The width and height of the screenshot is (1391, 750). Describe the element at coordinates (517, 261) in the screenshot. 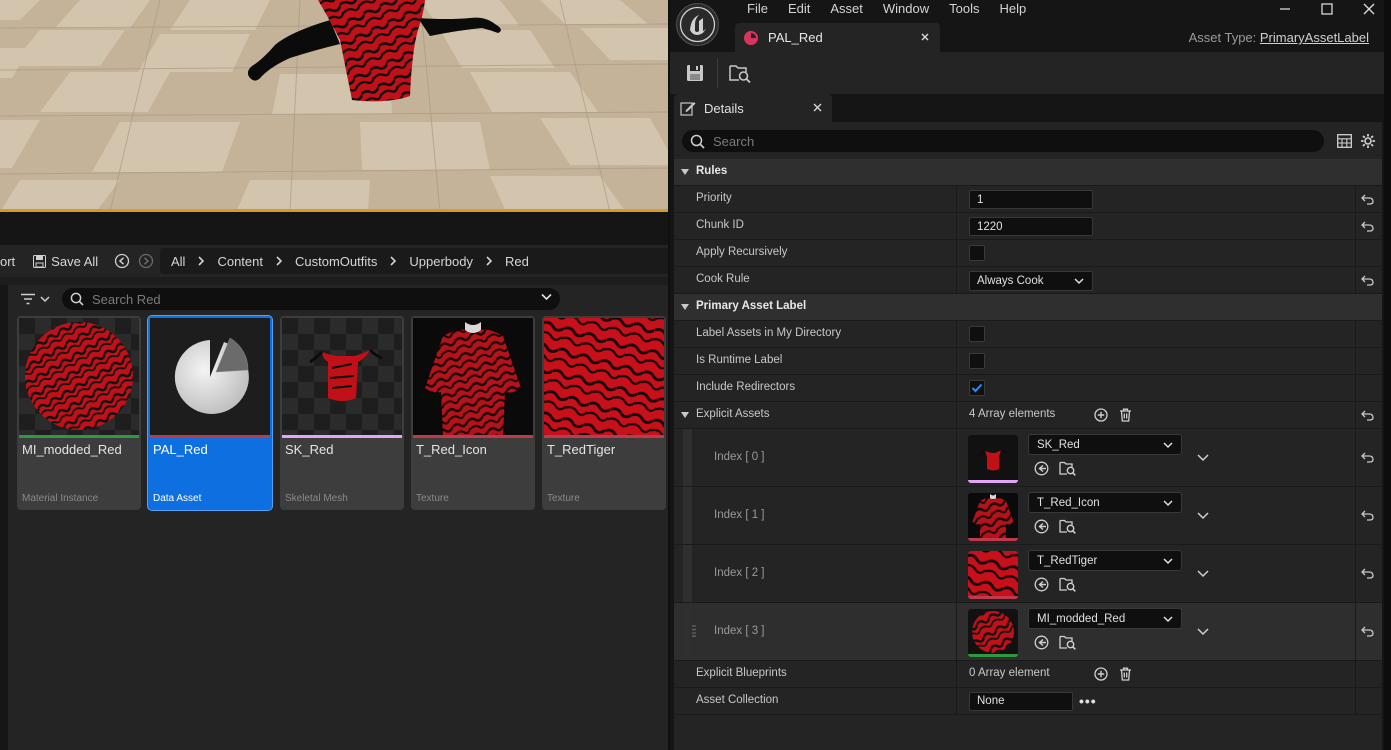

I see `breadcrumb-red: Red` at that location.